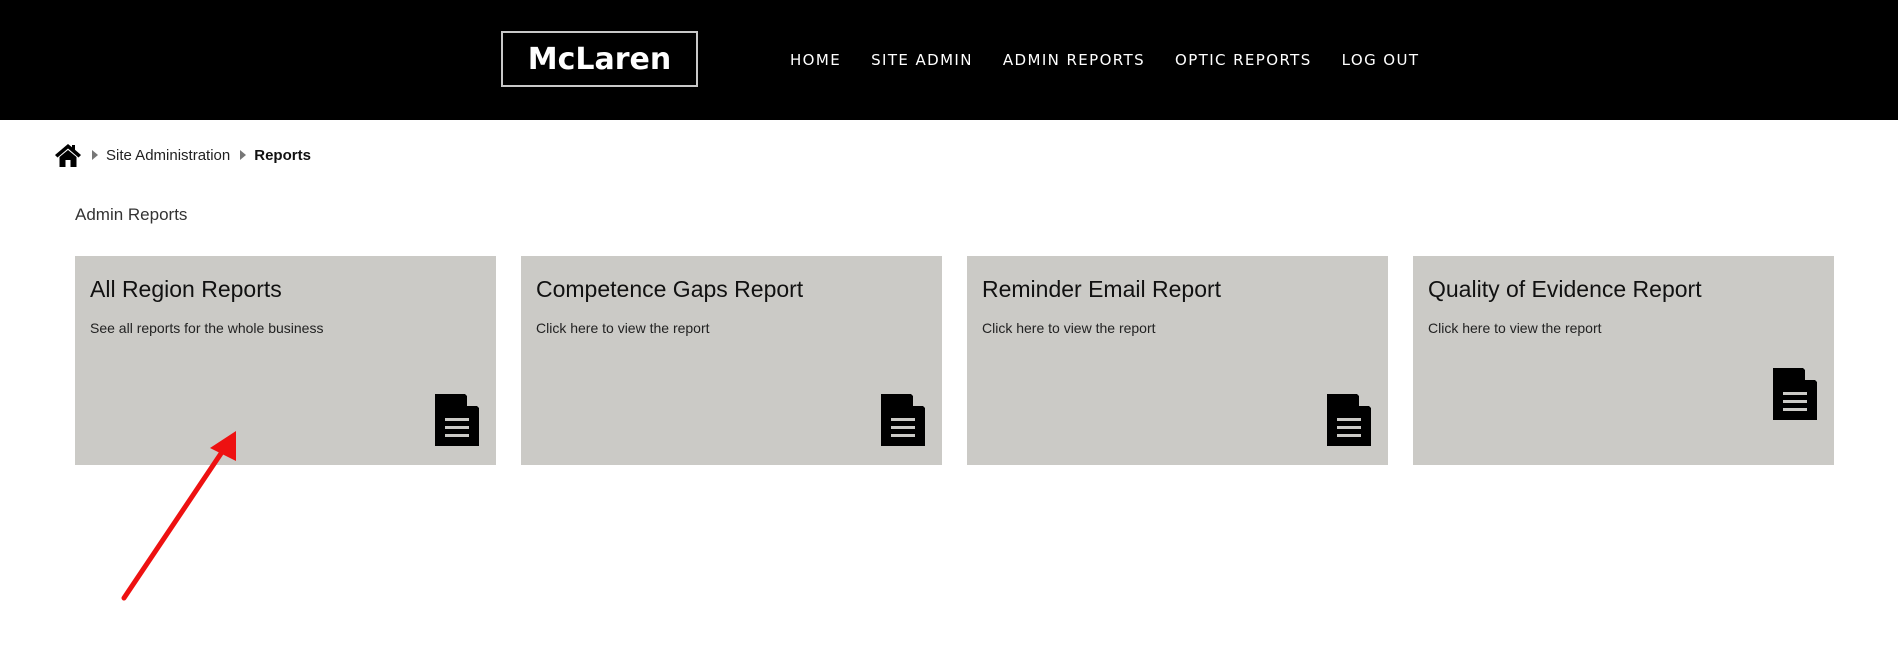 This screenshot has width=1898, height=668. I want to click on home-icon, so click(68, 155).